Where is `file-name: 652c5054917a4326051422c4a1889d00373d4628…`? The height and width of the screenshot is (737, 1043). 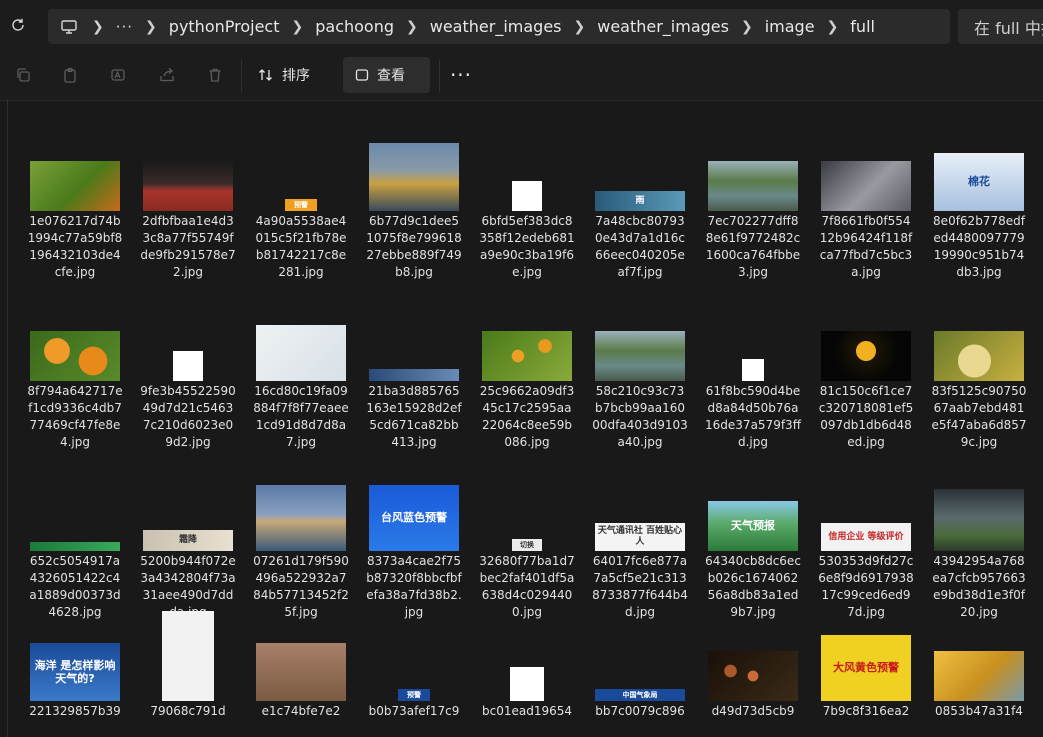 file-name: 652c5054917a4326051422c4a1889d00373d4628… is located at coordinates (75, 586).